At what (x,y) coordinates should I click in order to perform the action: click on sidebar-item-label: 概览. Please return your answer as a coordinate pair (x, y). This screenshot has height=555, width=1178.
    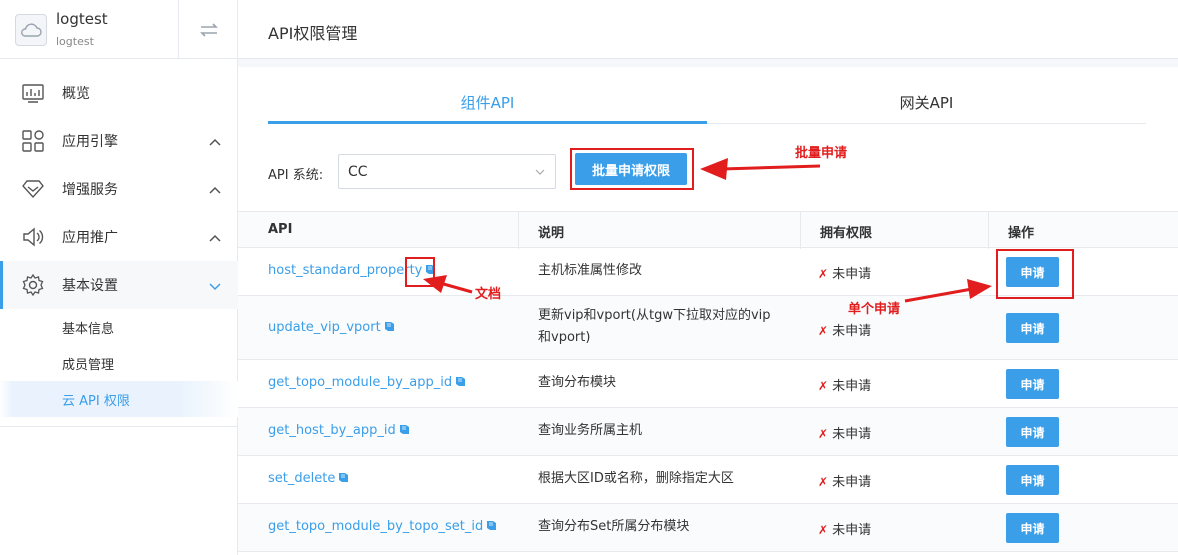
    Looking at the image, I should click on (76, 94).